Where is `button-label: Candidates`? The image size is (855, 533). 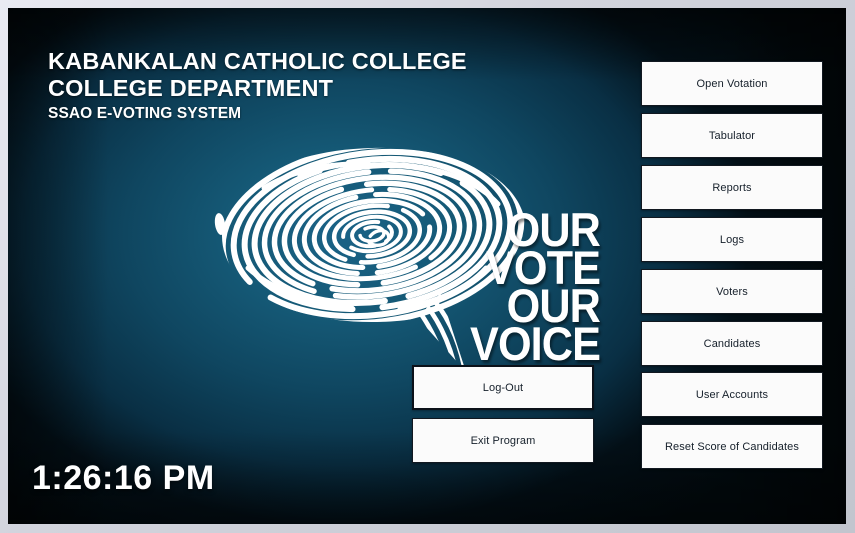 button-label: Candidates is located at coordinates (732, 343).